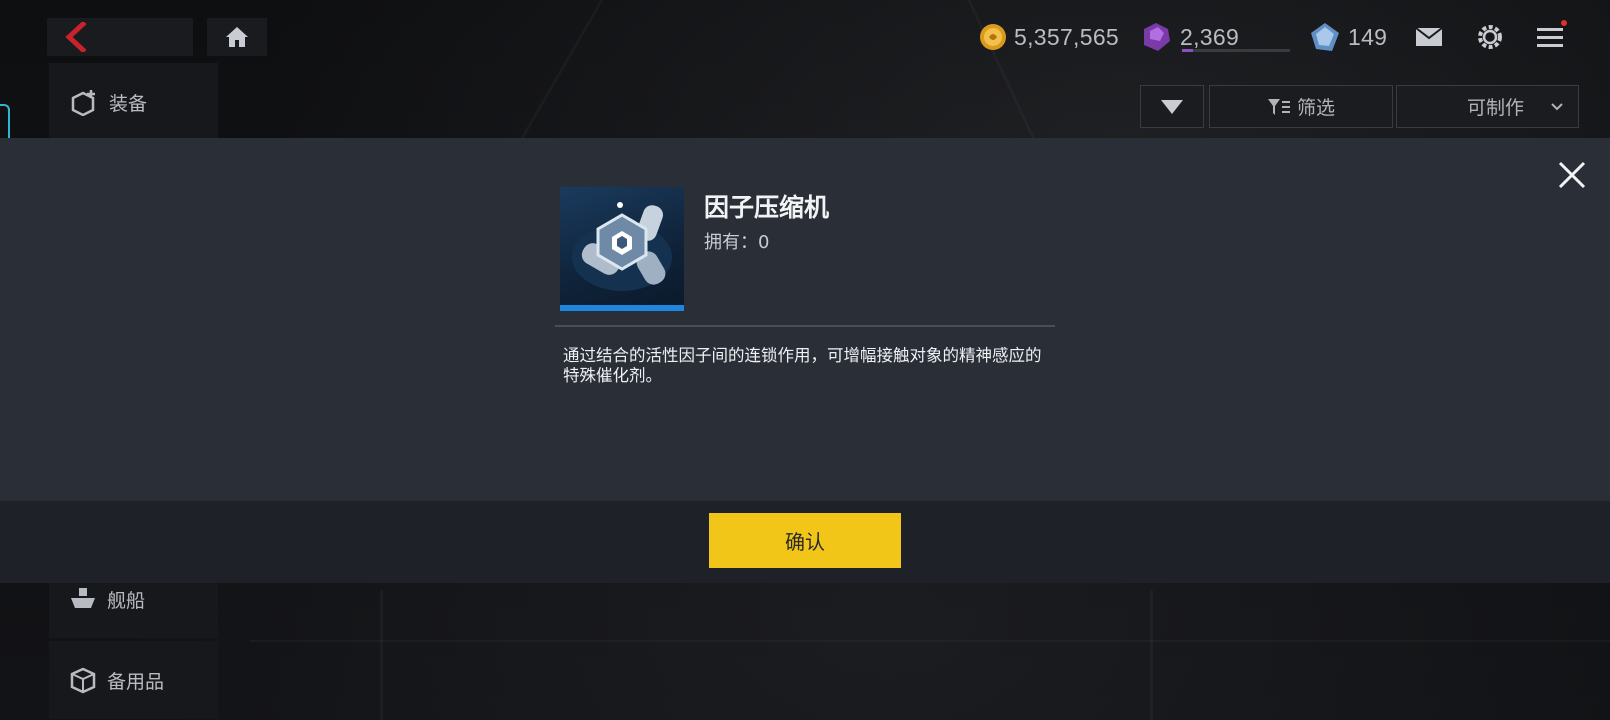  I want to click on item-description: 通过结合的活性因子间的连锁作用，可增幅接触对象的精神感应的特殊催化剂。, so click(802, 365).